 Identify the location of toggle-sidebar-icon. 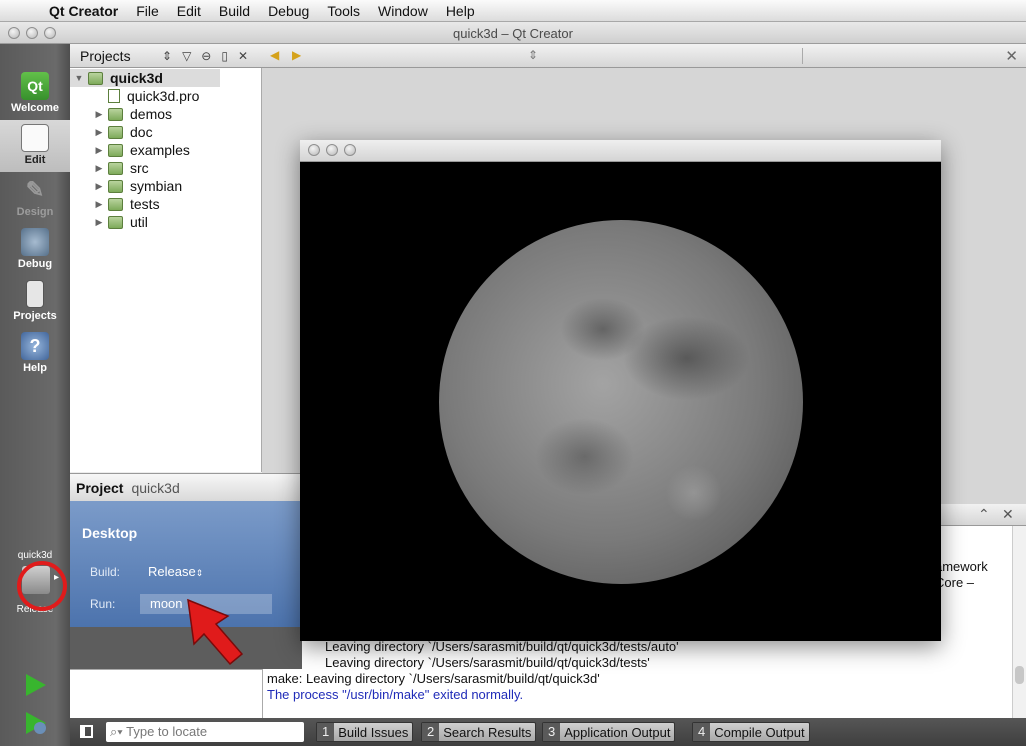
(86, 731).